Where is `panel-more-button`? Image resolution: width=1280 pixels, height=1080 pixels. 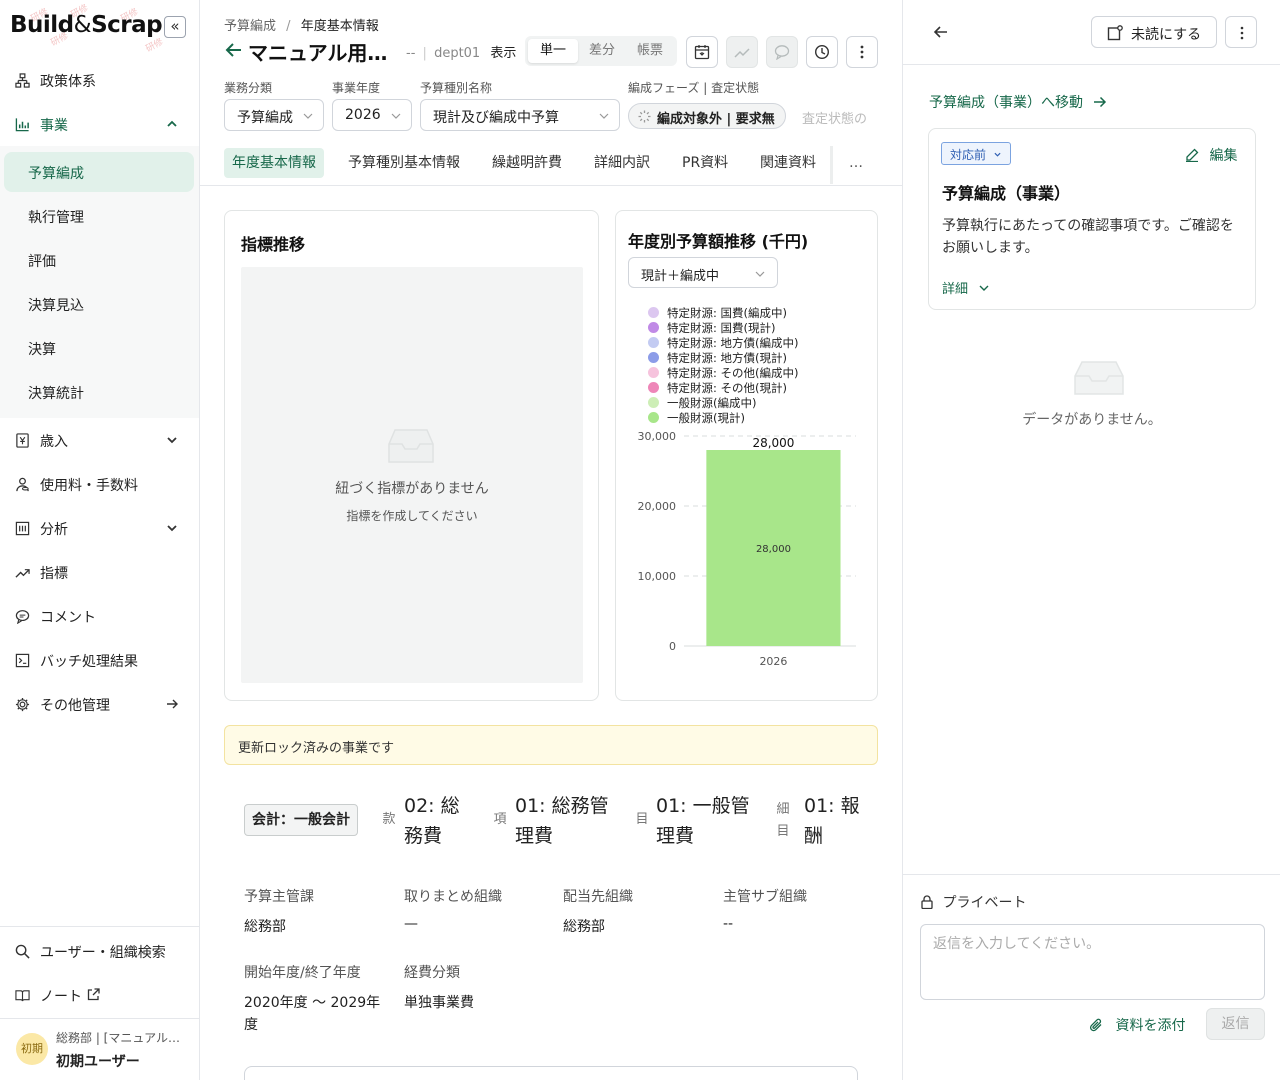 panel-more-button is located at coordinates (1241, 32).